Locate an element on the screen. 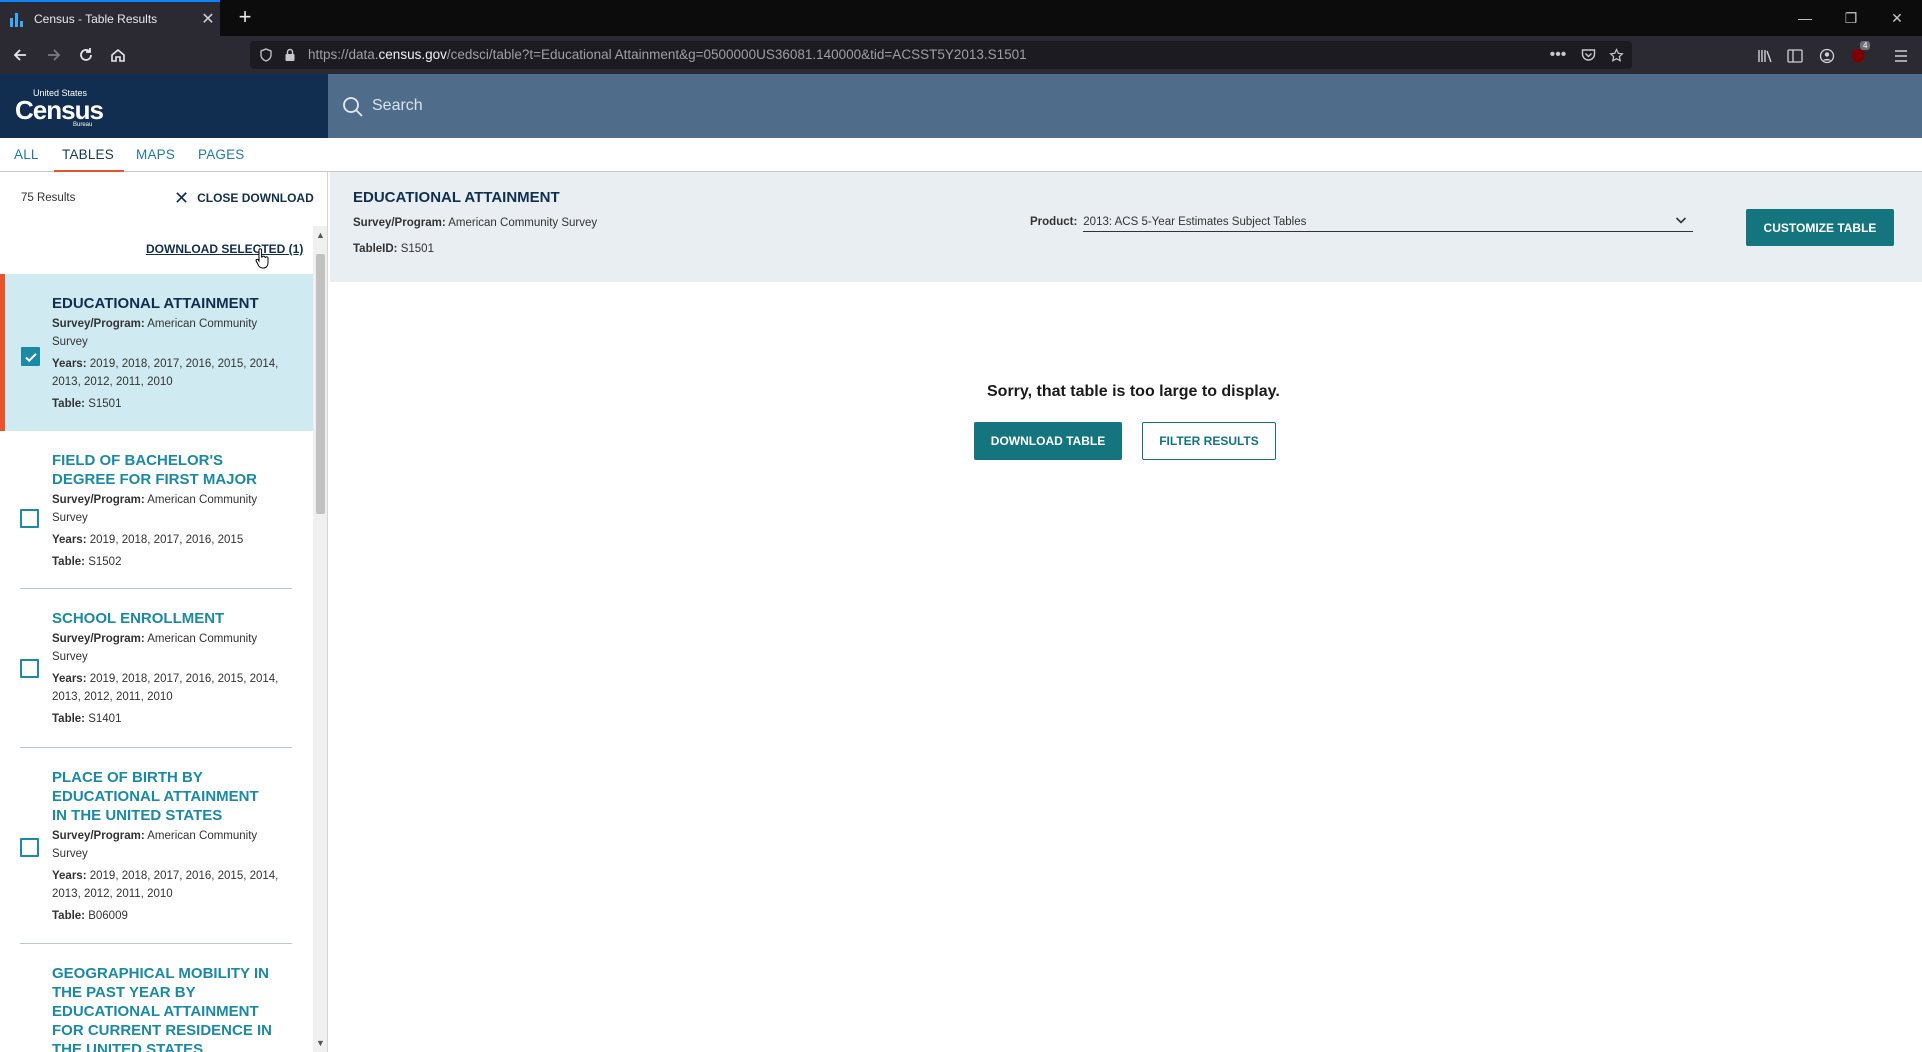 The height and width of the screenshot is (1052, 1922). tab-pages: PAGES is located at coordinates (221, 154).